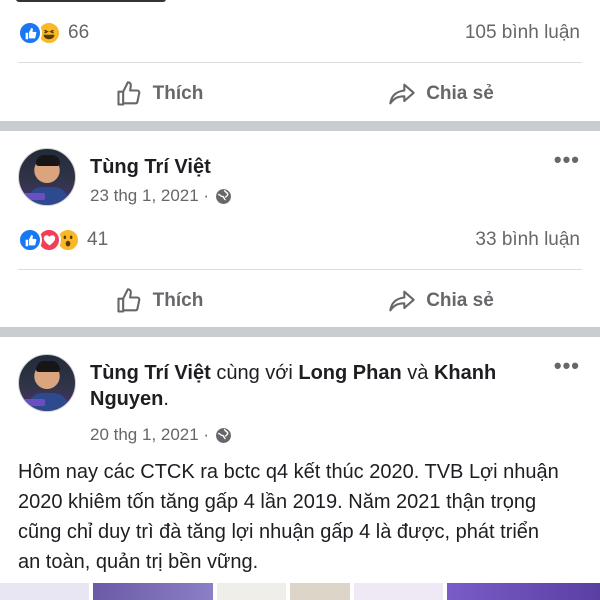 Image resolution: width=600 pixels, height=600 pixels. What do you see at coordinates (300, 240) in the screenshot?
I see `reactions-row: 41 33 bình luận` at bounding box center [300, 240].